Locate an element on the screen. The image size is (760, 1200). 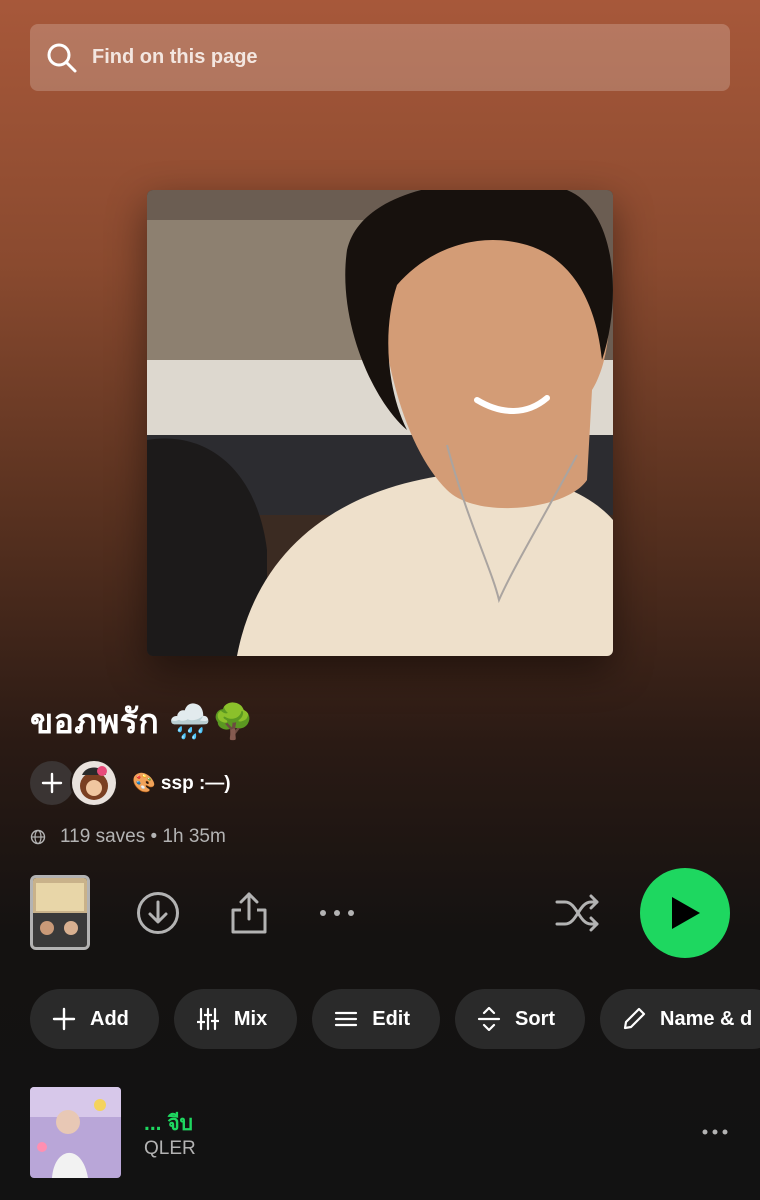
owner-name-link: 🎨 ssp :—) is located at coordinates (181, 783).